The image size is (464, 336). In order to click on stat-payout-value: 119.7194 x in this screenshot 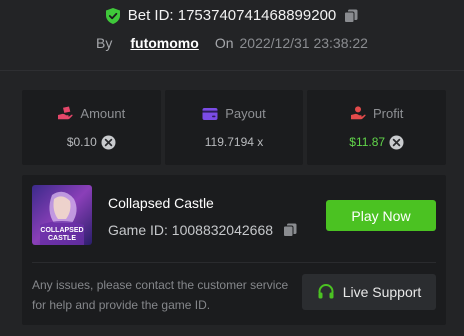, I will do `click(234, 142)`.